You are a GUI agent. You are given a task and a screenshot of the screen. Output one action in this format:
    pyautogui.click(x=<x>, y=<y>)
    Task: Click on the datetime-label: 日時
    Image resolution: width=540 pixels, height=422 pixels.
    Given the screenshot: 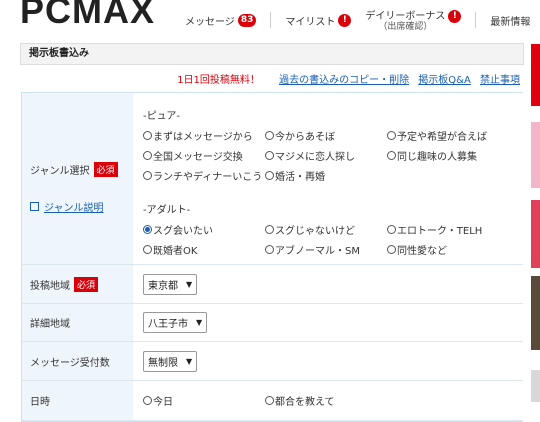 What is the action you would take?
    pyautogui.click(x=40, y=402)
    